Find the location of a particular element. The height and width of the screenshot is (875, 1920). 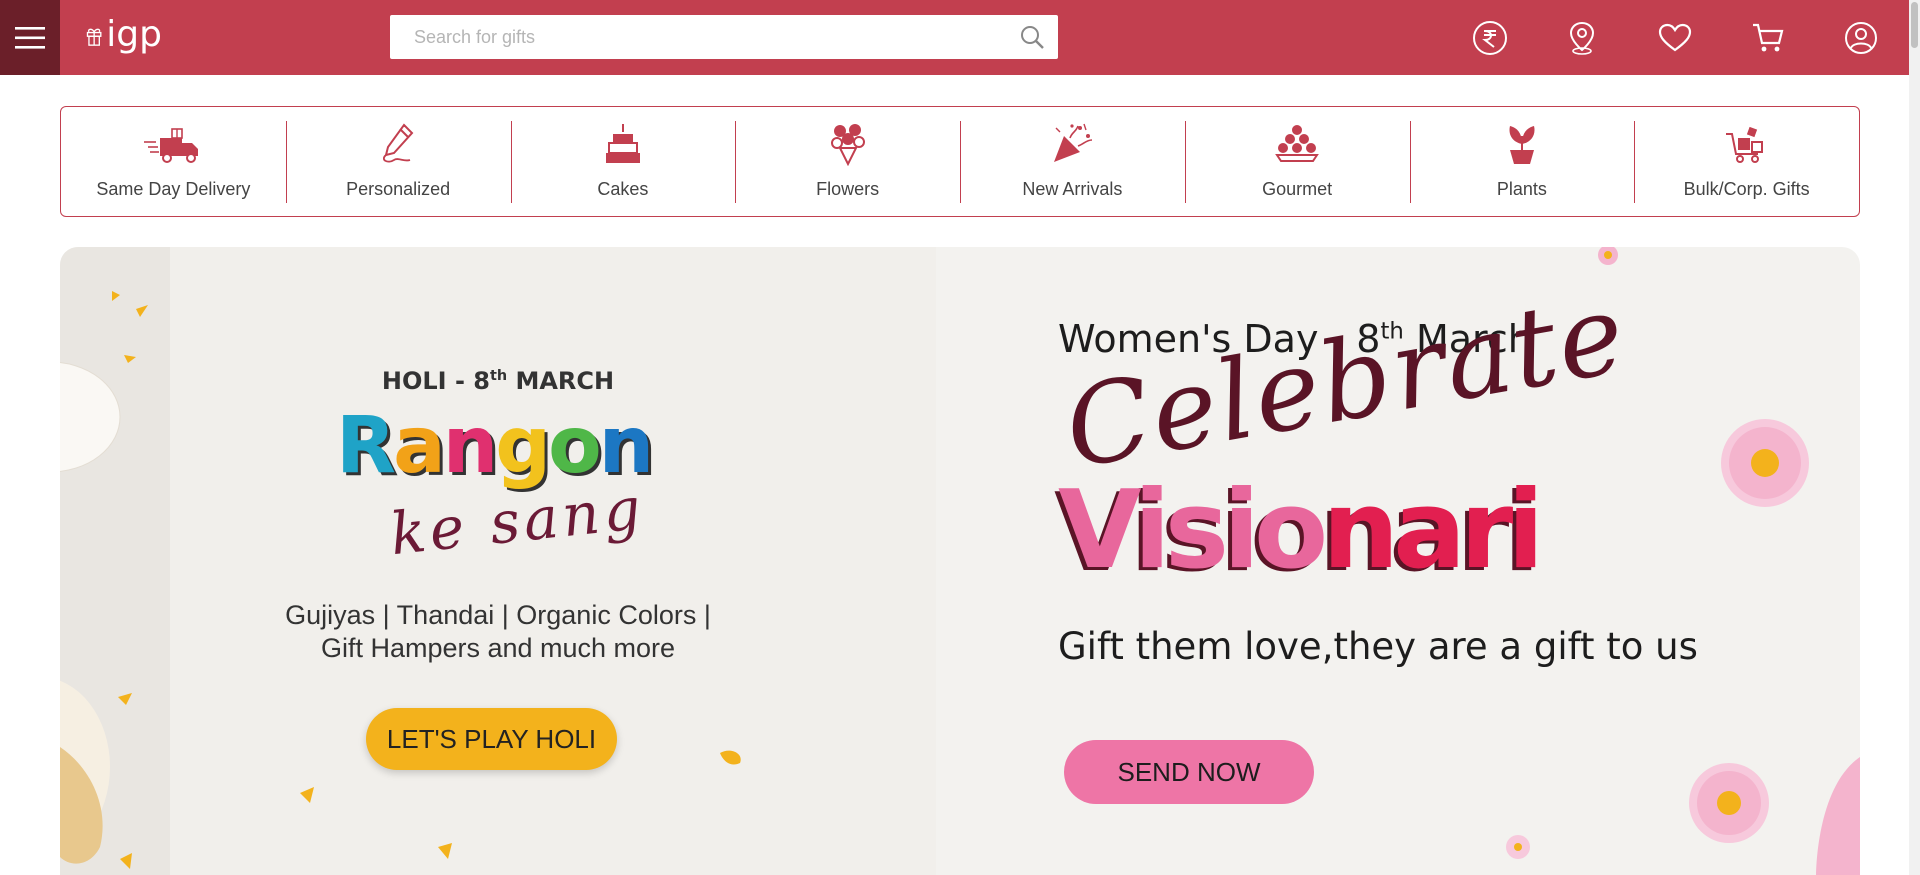

category-label: Gourmet is located at coordinates (1297, 189).